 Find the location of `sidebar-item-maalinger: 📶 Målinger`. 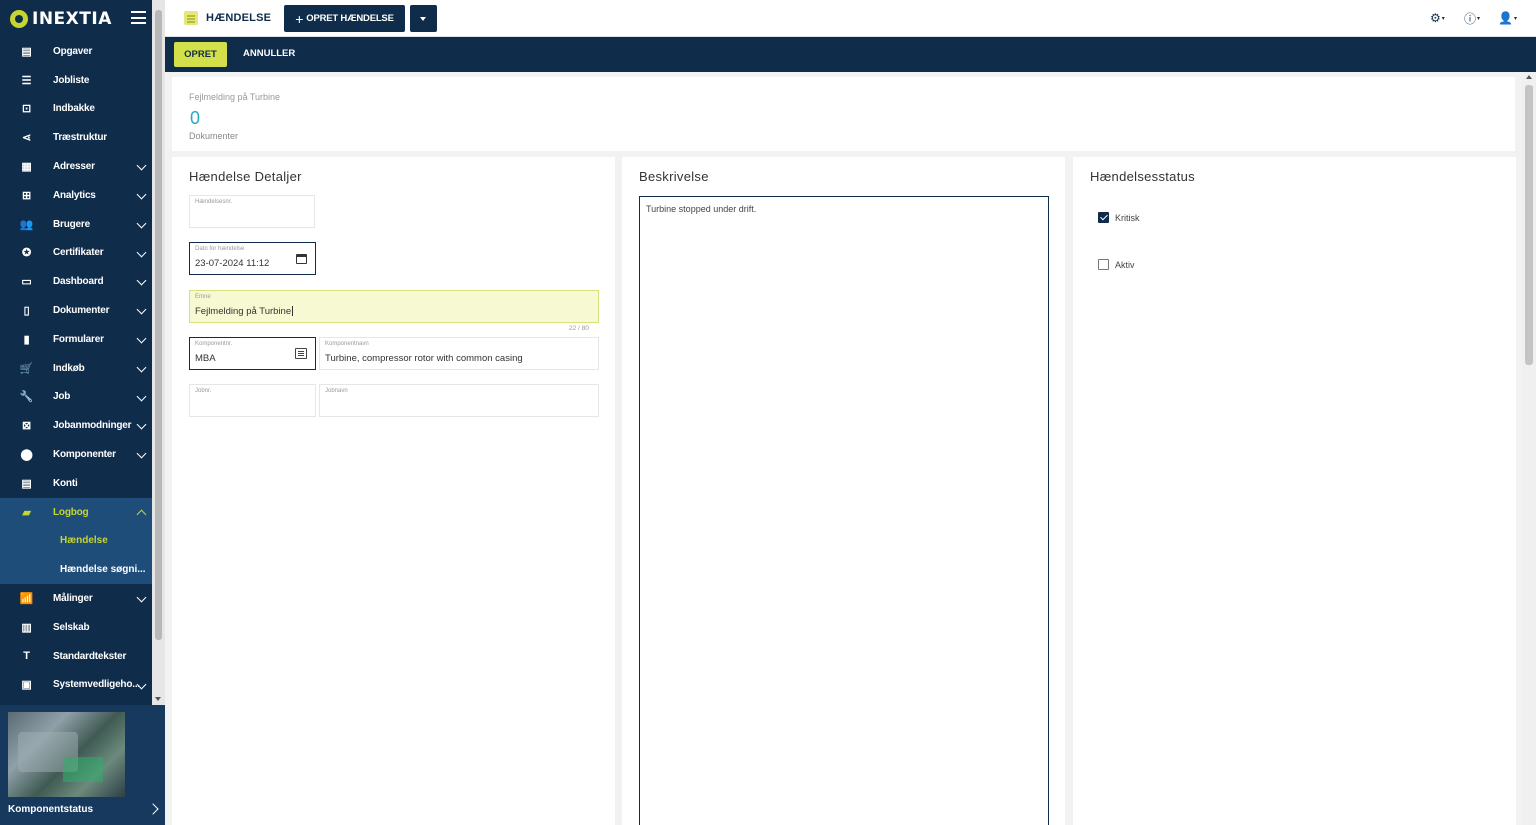

sidebar-item-maalinger: 📶 Målinger is located at coordinates (76, 598).